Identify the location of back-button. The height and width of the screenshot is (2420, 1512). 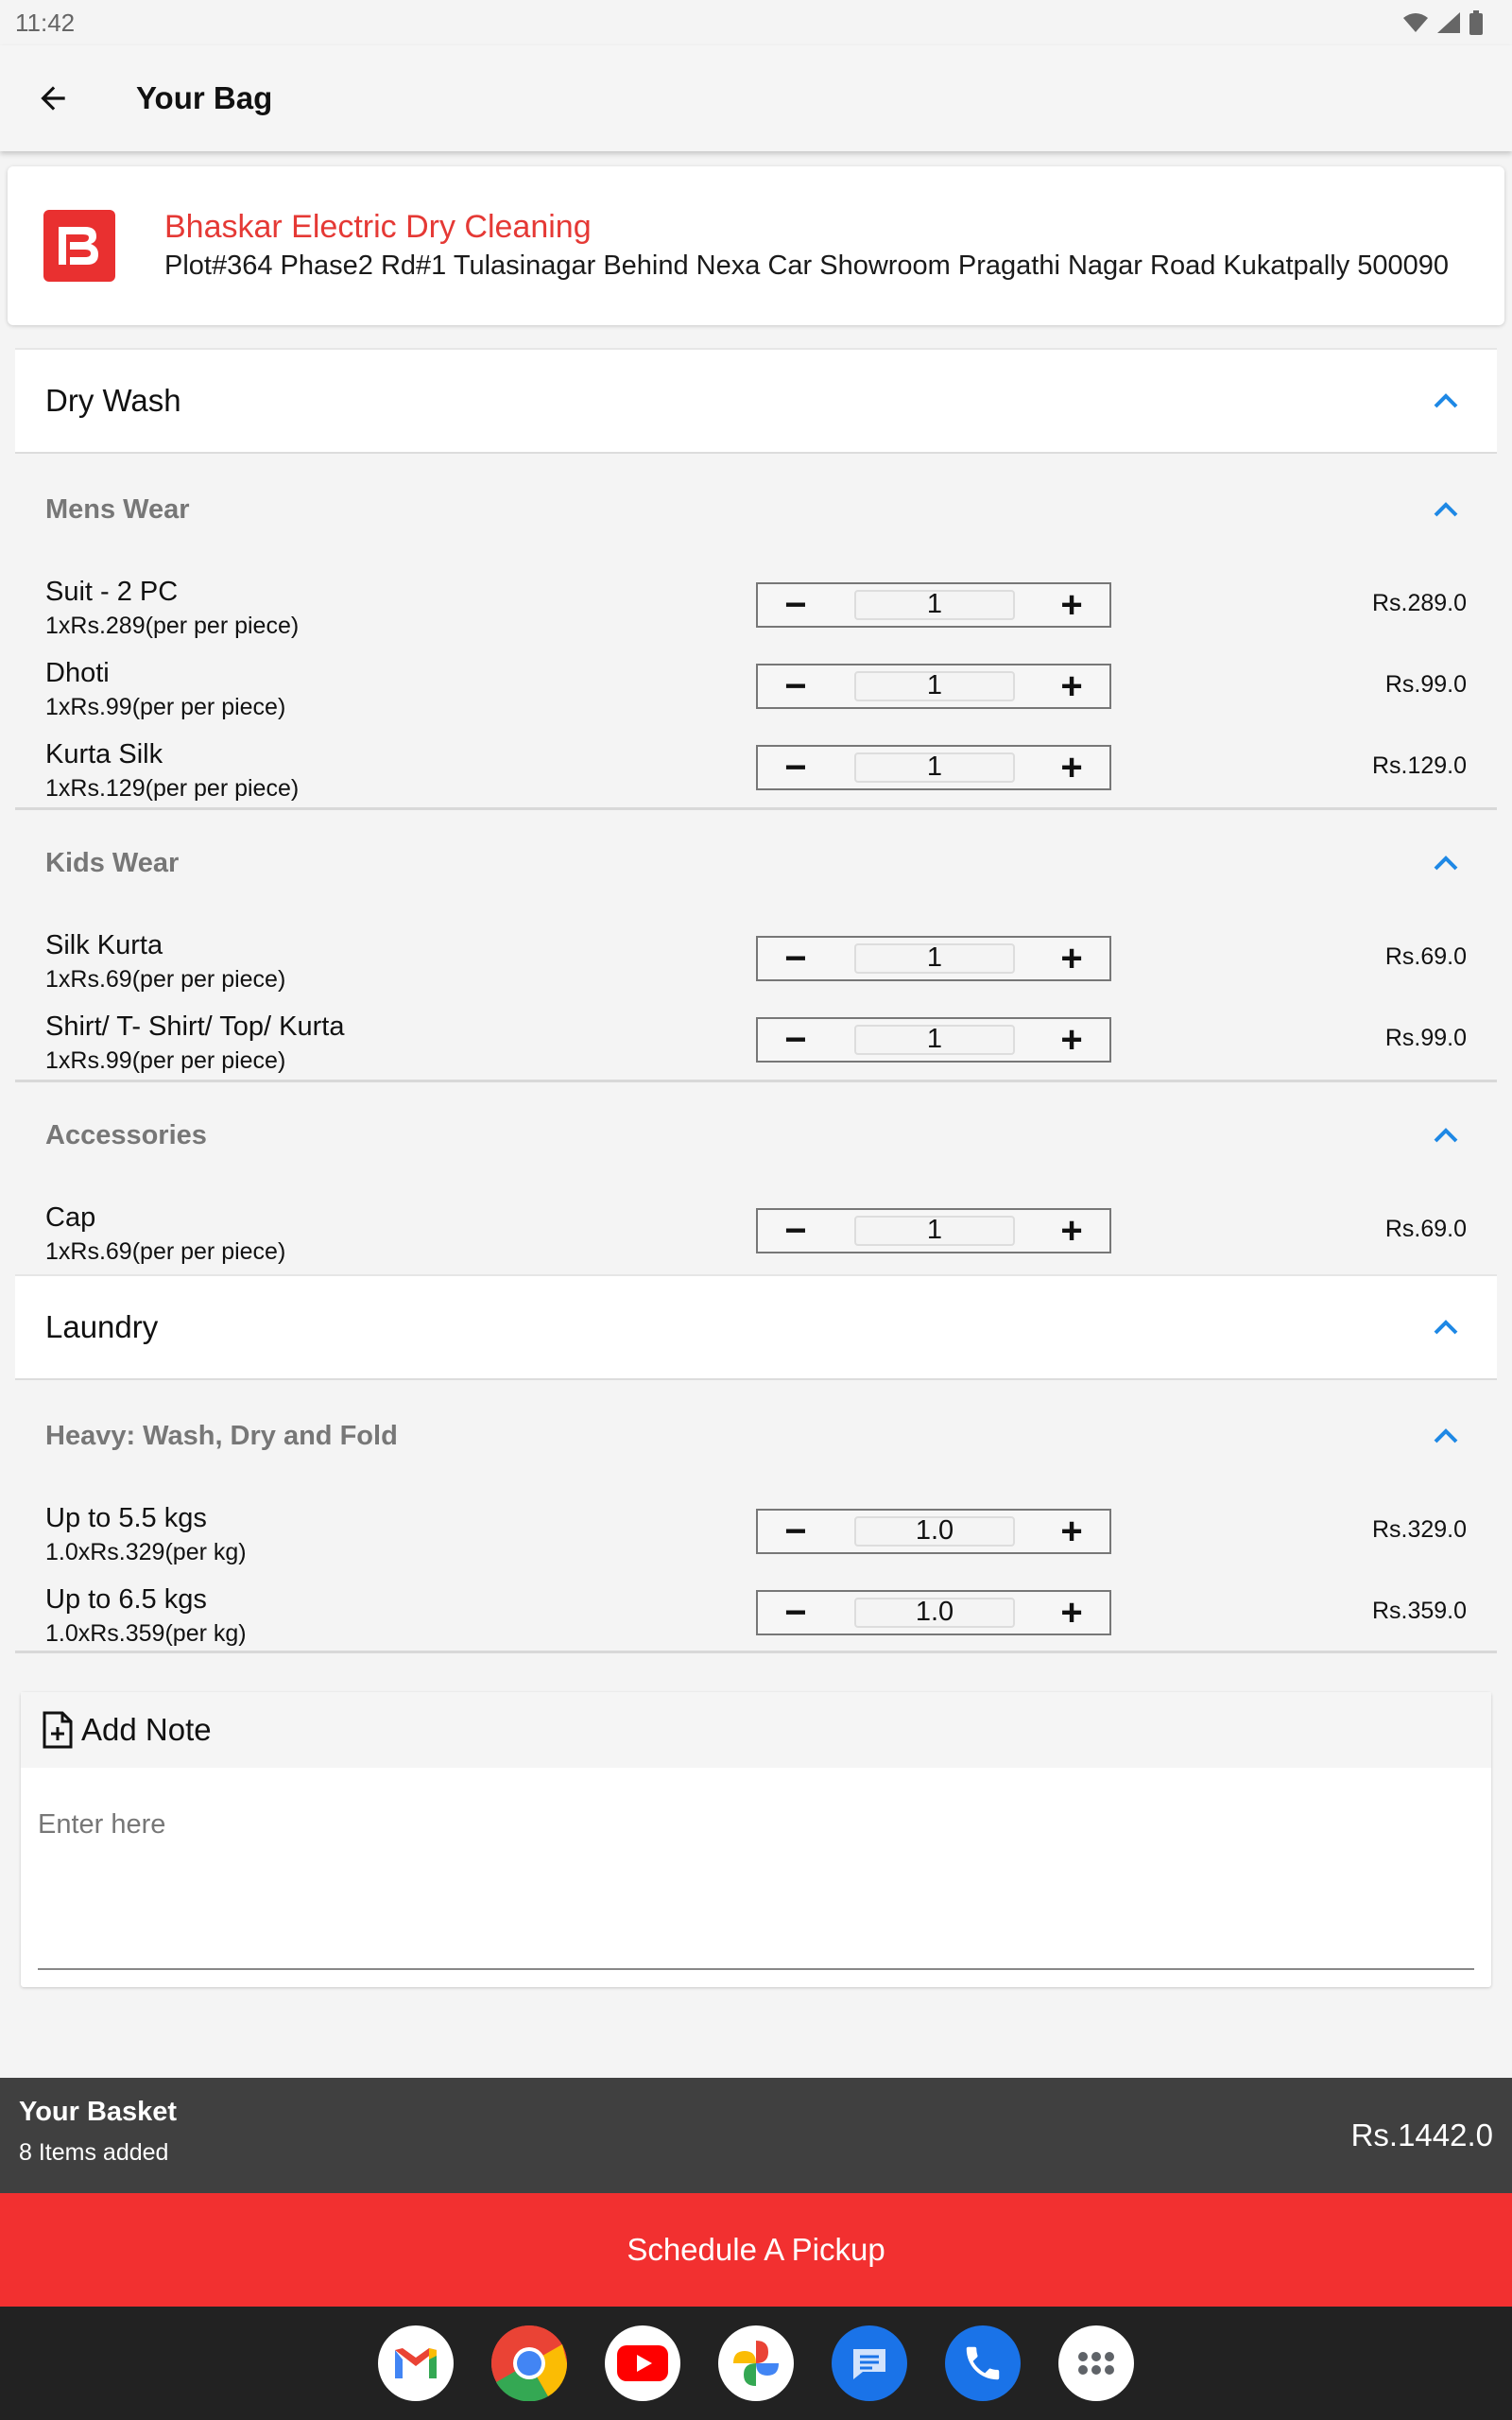
(53, 98).